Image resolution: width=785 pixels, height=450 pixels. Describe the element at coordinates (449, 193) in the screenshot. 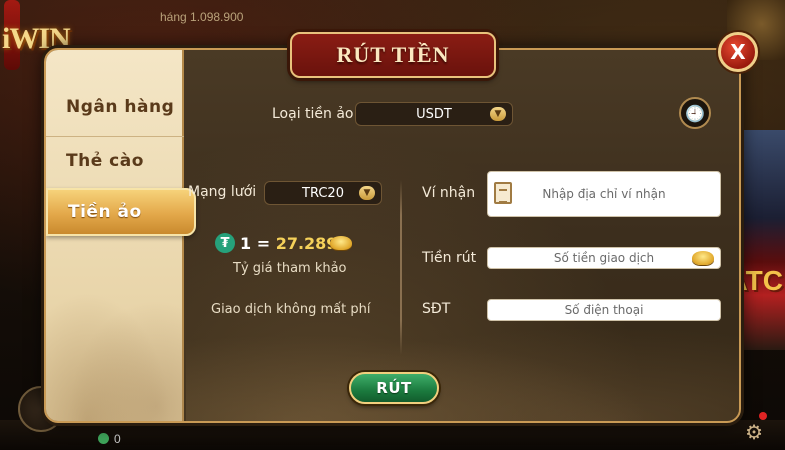

I see `wallet-label: Ví nhận` at that location.